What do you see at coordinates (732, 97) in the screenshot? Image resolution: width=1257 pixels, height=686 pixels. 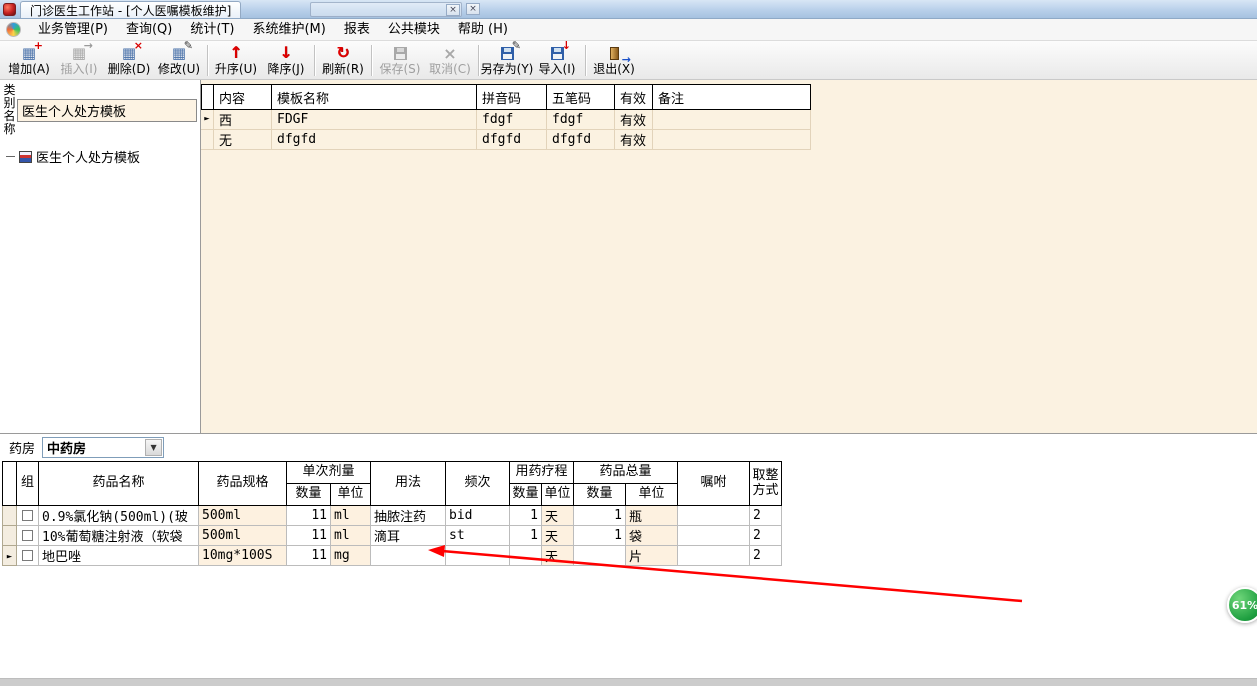 I see `col-header-remark: 备注` at bounding box center [732, 97].